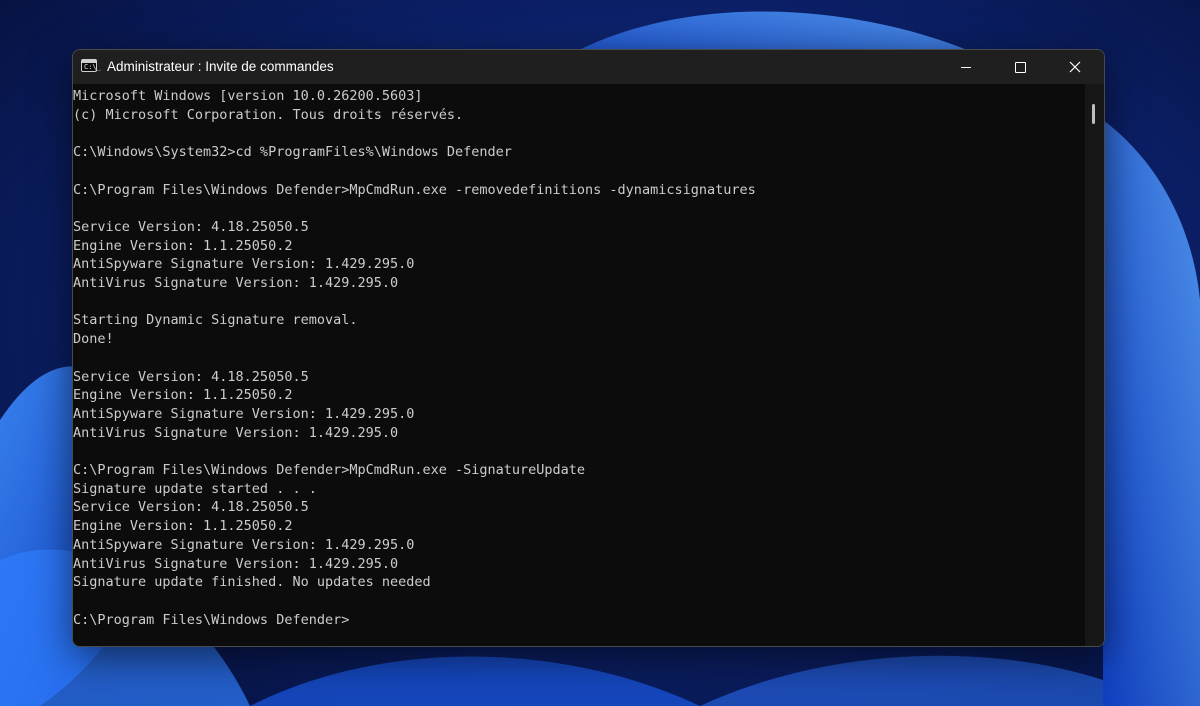 The height and width of the screenshot is (706, 1200). I want to click on close-icon, so click(1075, 67).